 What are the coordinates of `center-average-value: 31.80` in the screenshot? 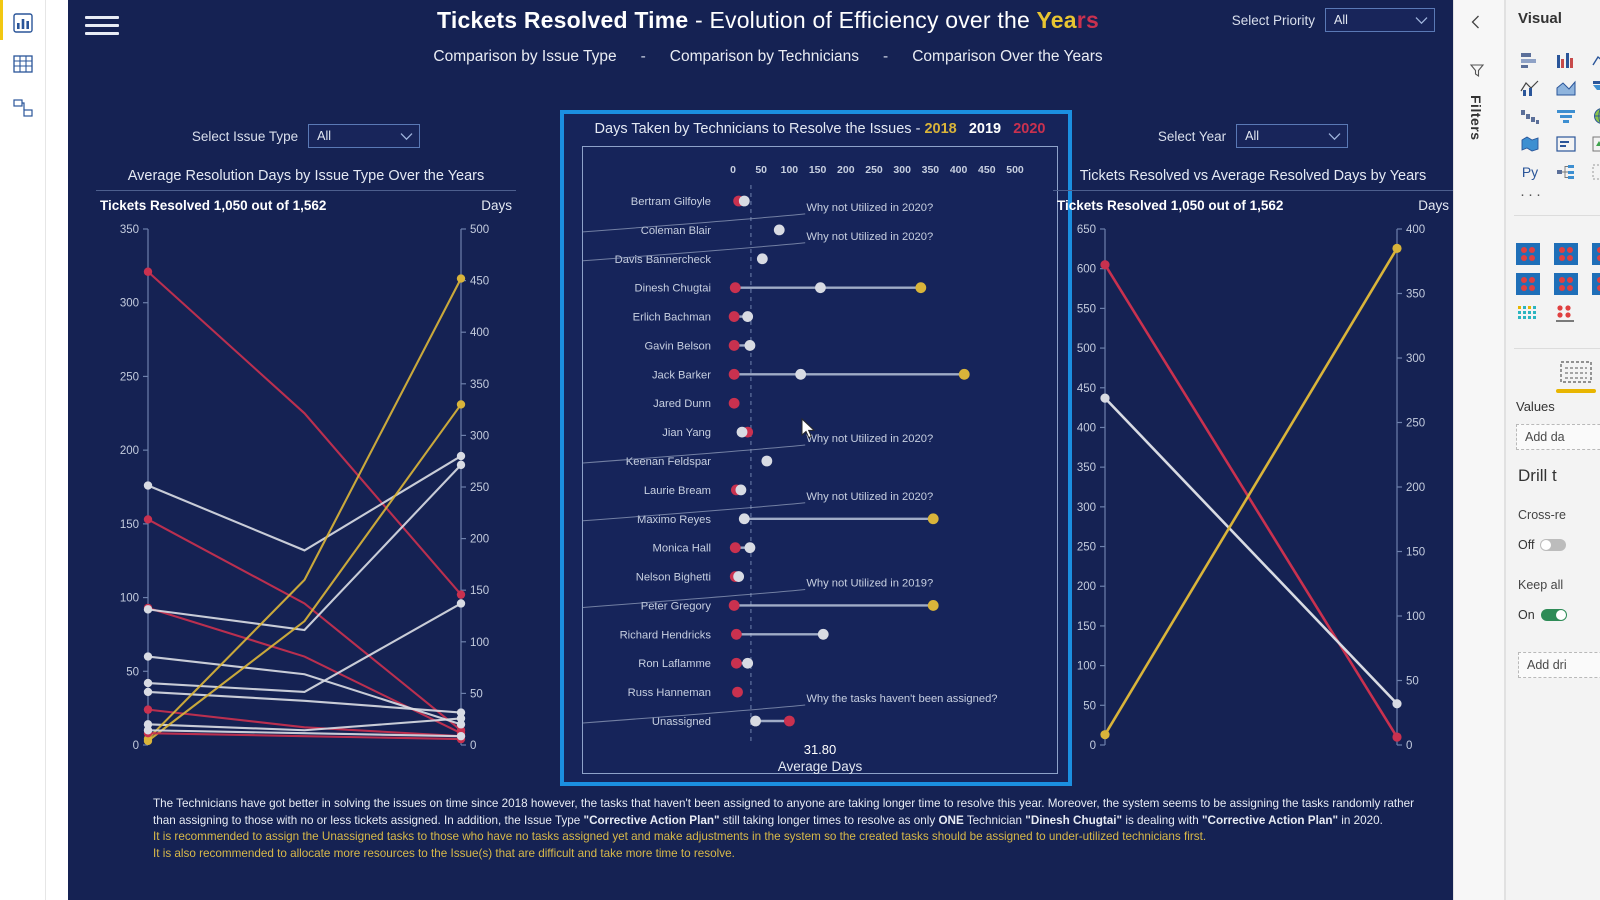 It's located at (820, 749).